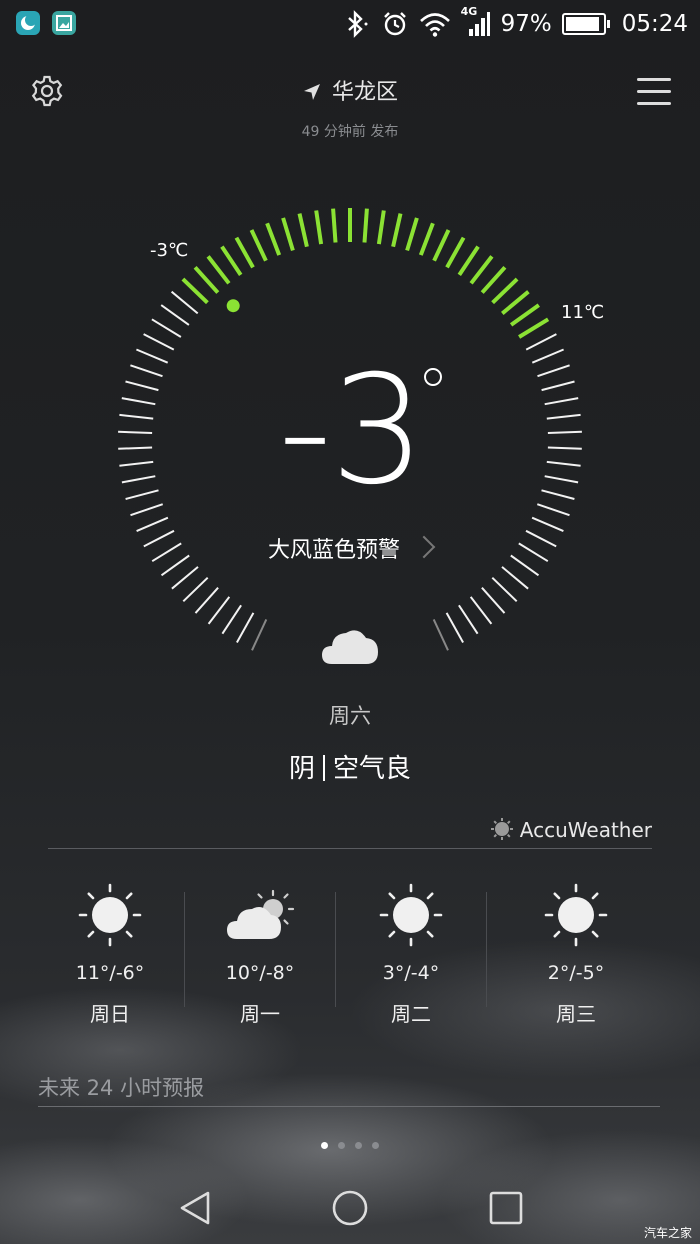 This screenshot has width=700, height=1244. Describe the element at coordinates (110, 973) in the screenshot. I see `forecast-temp: 11°/-6°` at that location.